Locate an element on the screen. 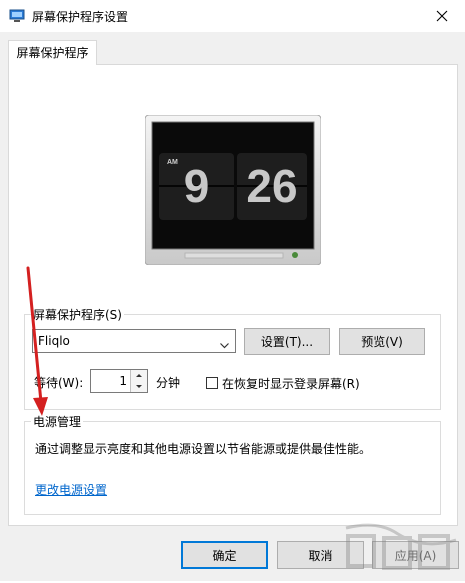 The height and width of the screenshot is (583, 465). close-button is located at coordinates (442, 16).